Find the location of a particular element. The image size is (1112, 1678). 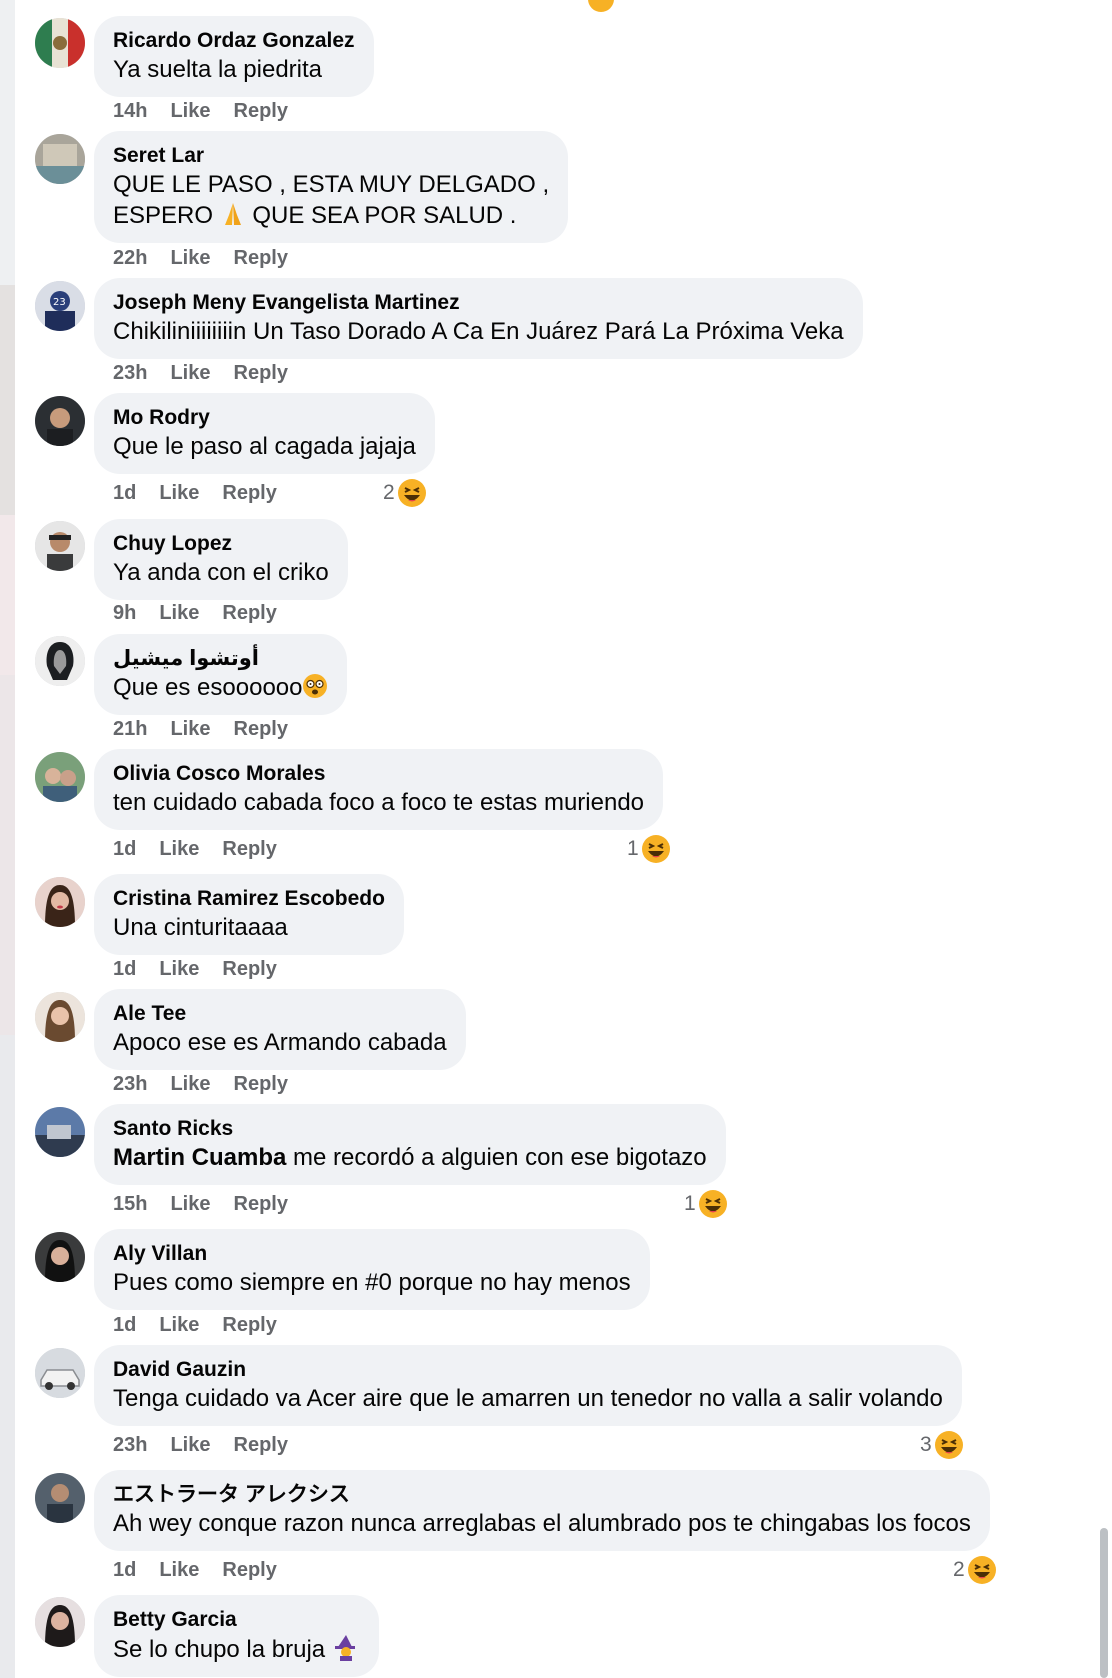

comment-text-part: me recordó a alguien con ese bigotazo is located at coordinates (500, 1157).